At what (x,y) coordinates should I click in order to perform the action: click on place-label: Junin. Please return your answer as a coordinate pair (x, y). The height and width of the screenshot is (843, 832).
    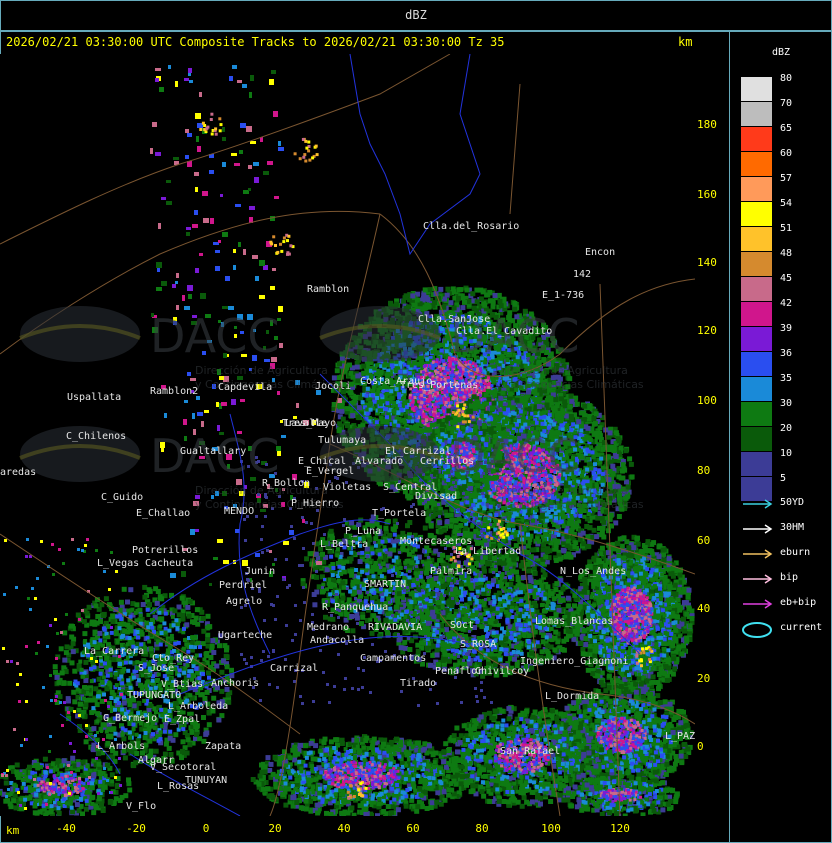
    Looking at the image, I should click on (260, 571).